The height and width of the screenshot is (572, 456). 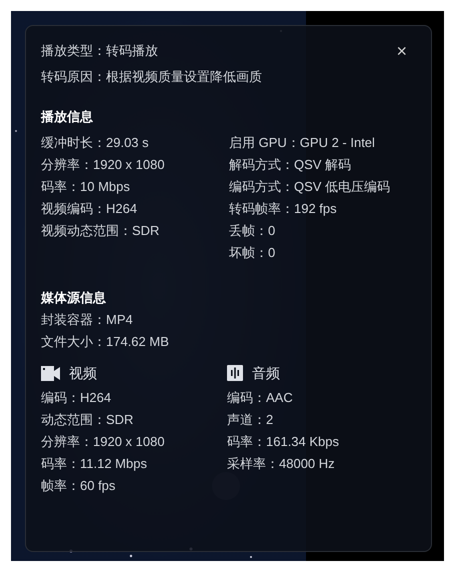 I want to click on info-text: 缓冲时长：29.03 s, so click(x=95, y=143).